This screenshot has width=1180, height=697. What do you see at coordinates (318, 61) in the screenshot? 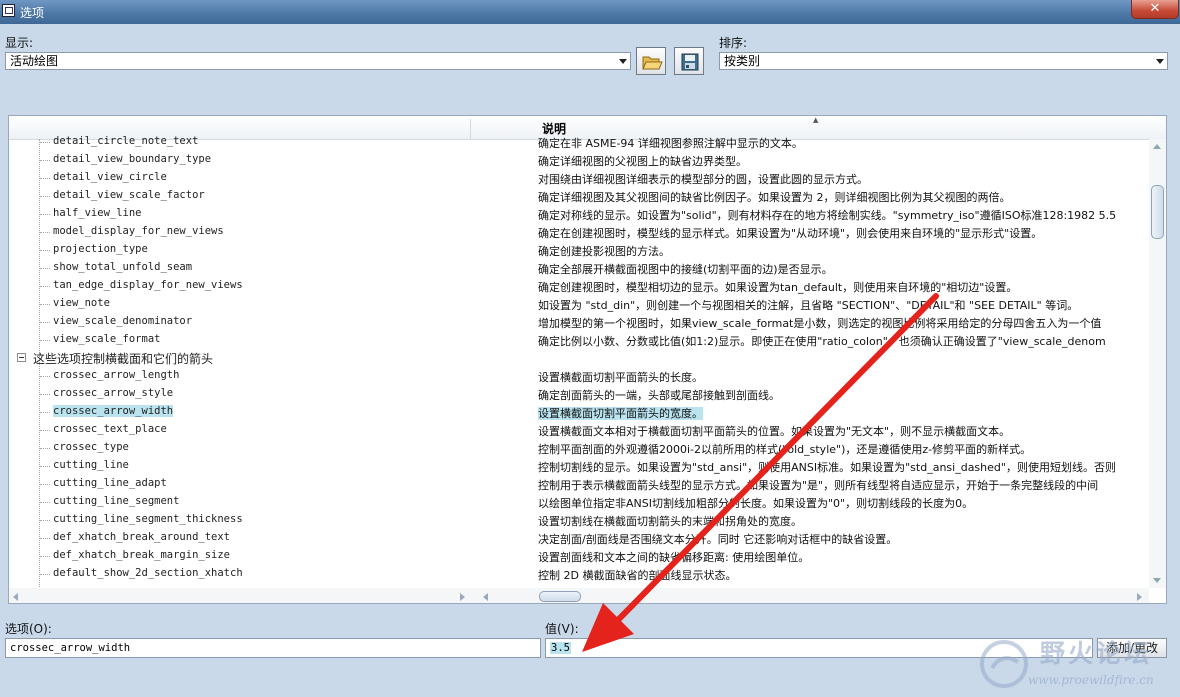
I see `display-select: 活动绘图` at bounding box center [318, 61].